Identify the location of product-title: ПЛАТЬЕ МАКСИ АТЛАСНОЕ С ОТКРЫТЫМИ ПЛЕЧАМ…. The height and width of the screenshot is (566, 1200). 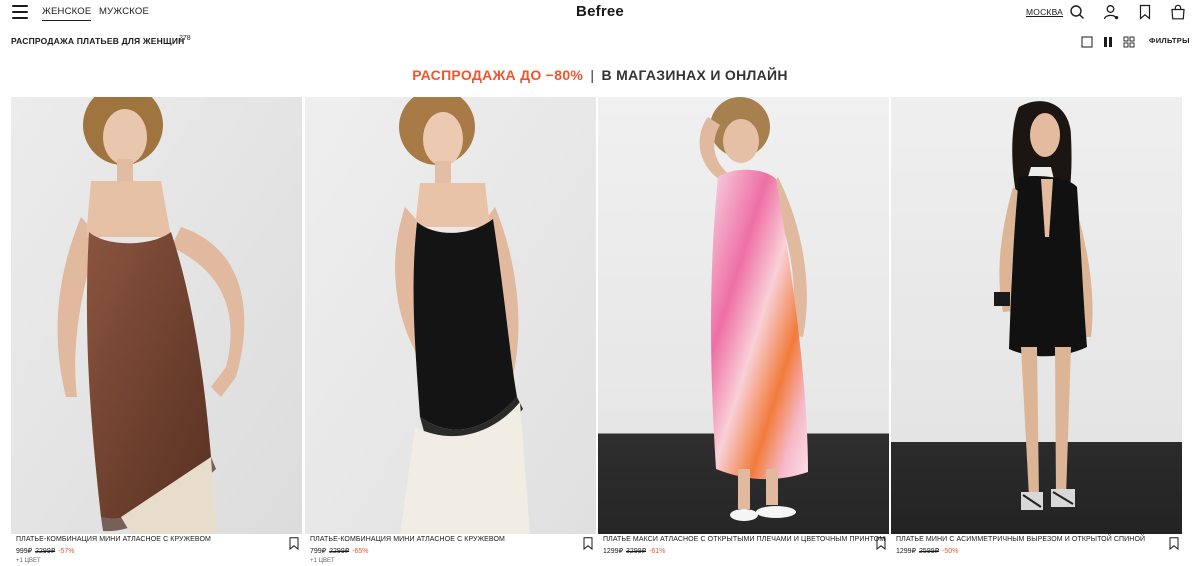
(744, 539).